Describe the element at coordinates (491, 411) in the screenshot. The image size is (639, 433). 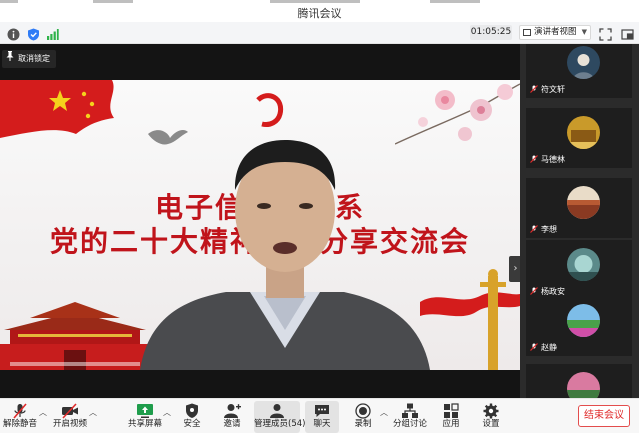
I see `gear-icon` at that location.